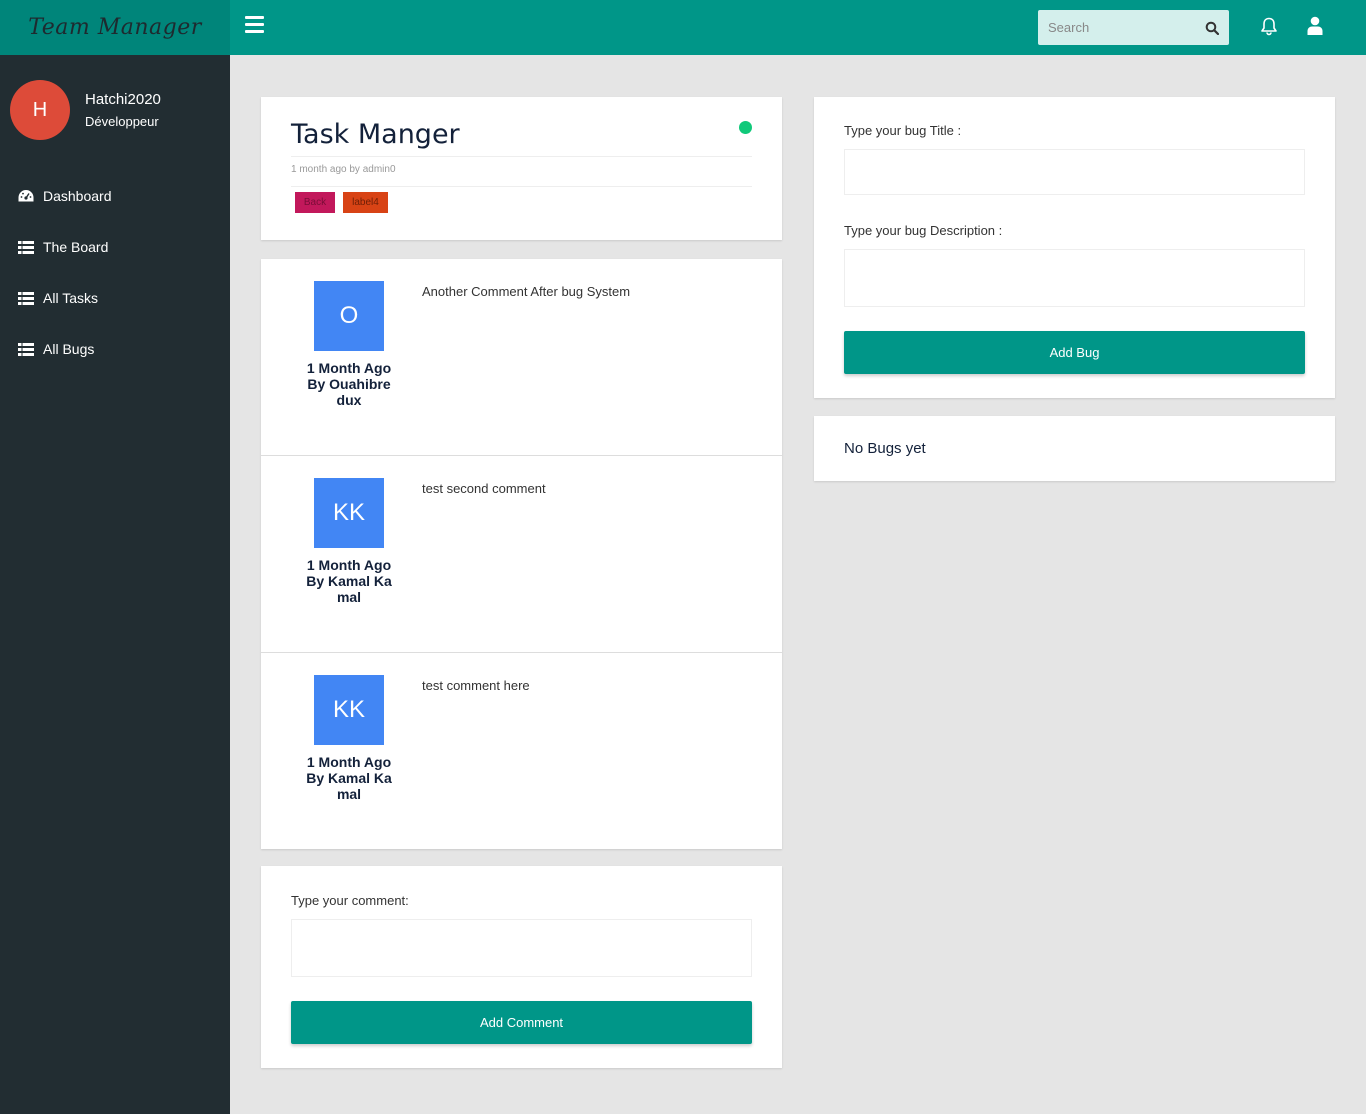  What do you see at coordinates (115, 298) in the screenshot?
I see `sidebar-item-all-tasks: All Tasks` at bounding box center [115, 298].